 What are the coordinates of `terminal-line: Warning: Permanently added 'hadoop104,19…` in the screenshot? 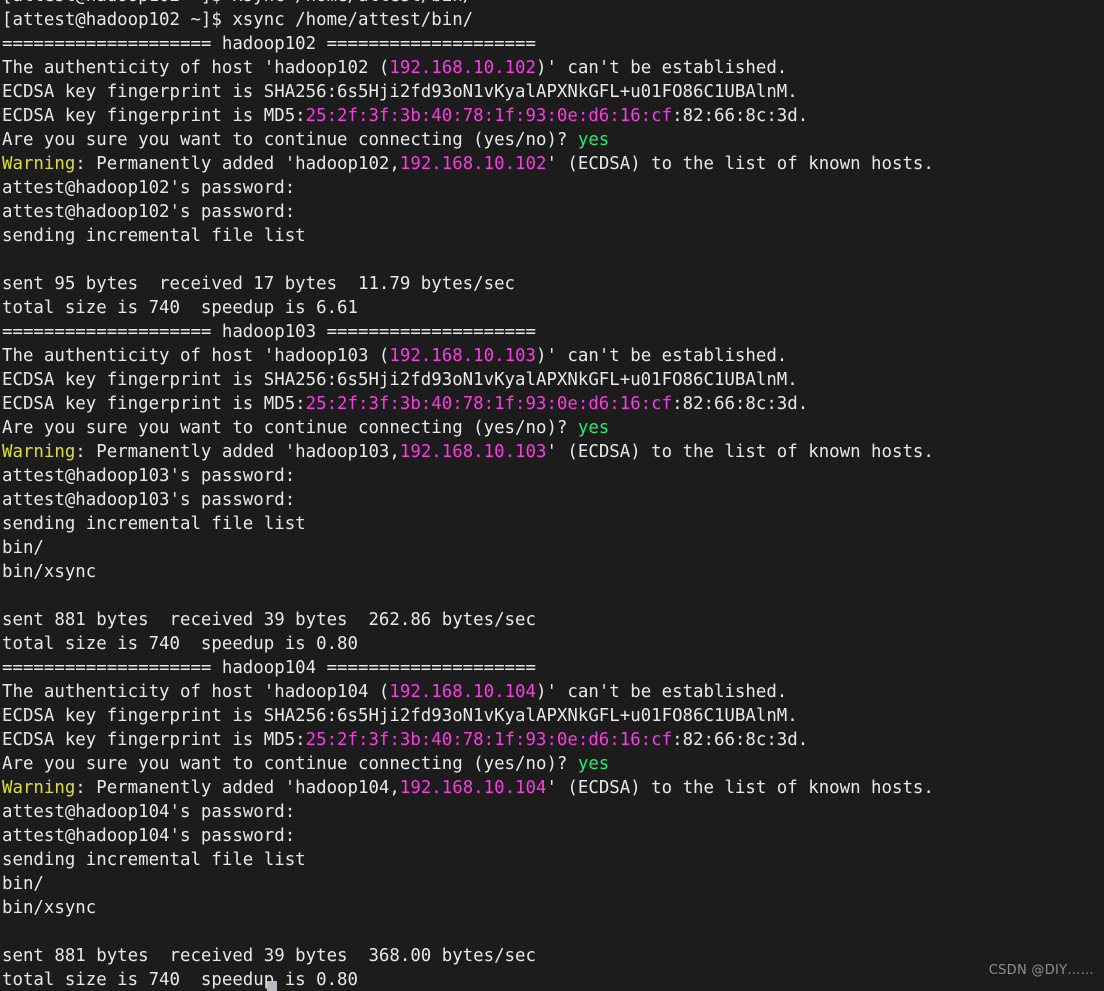 It's located at (552, 788).